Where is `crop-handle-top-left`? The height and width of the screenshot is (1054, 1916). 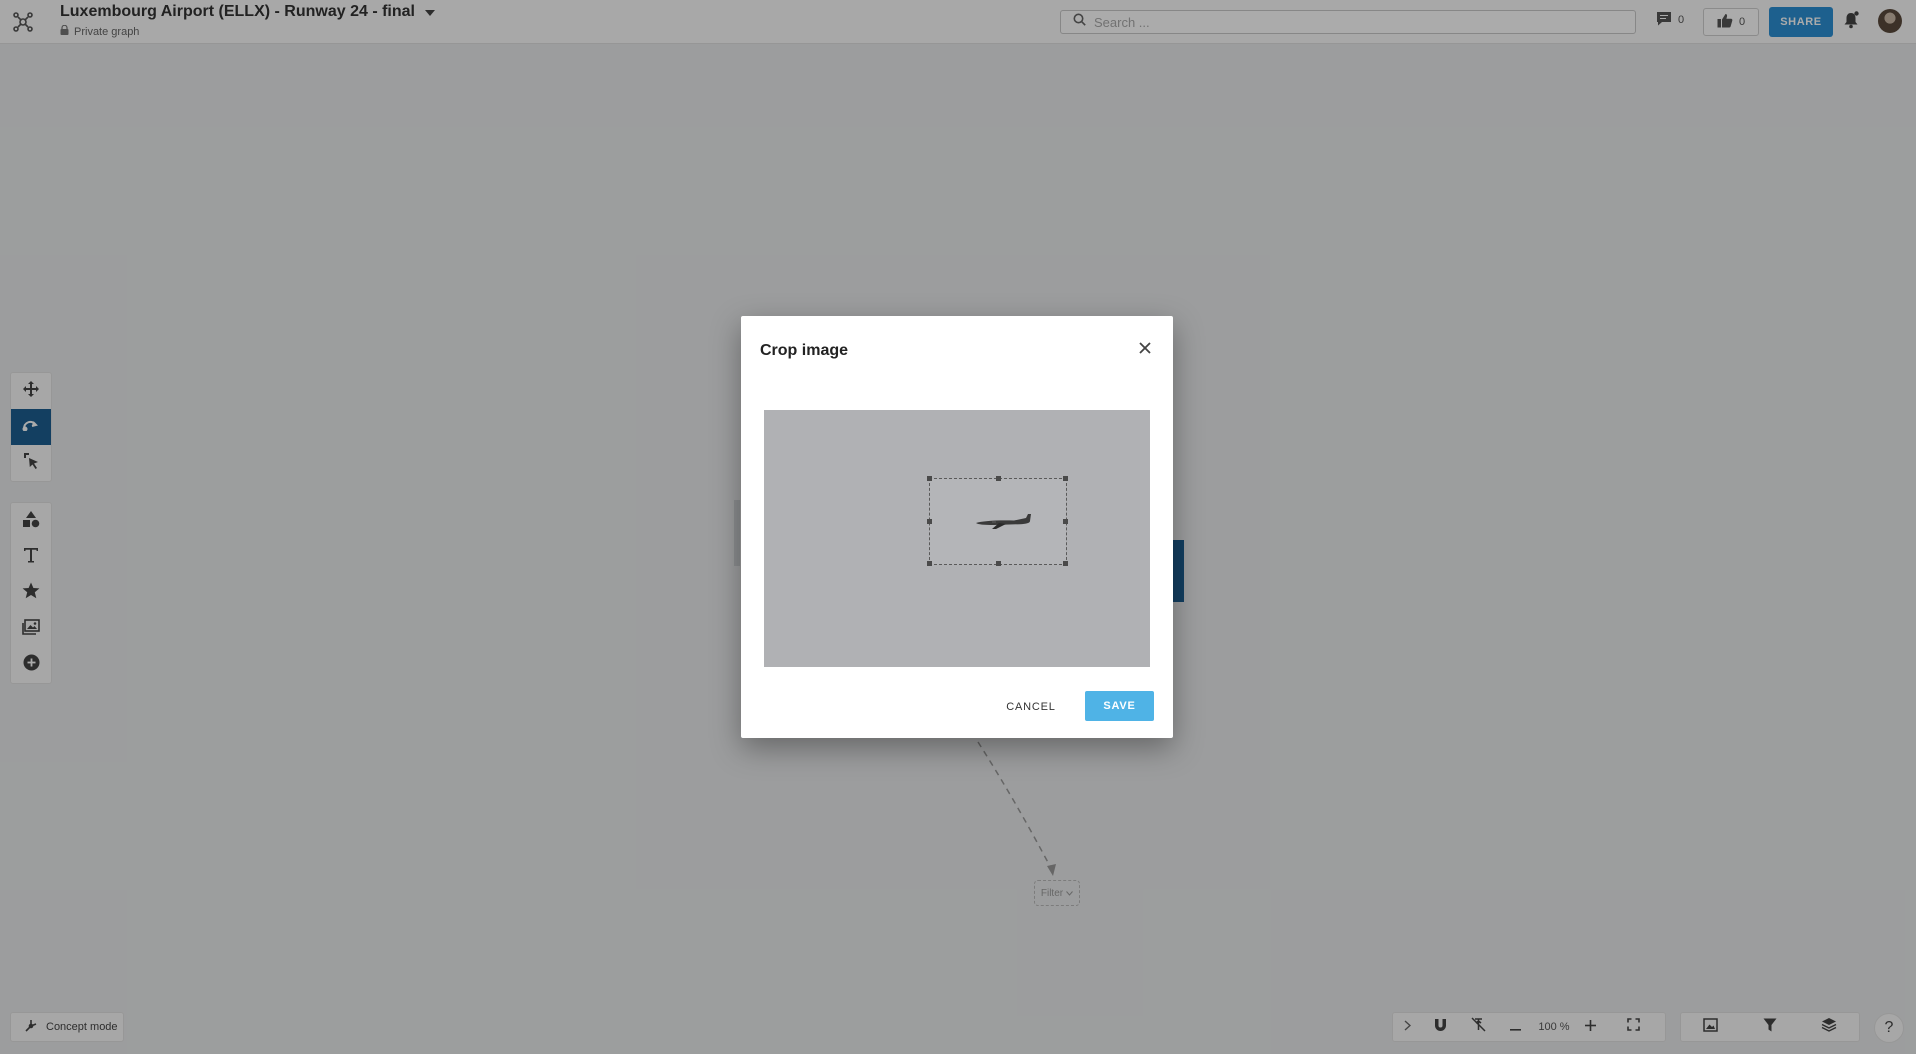 crop-handle-top-left is located at coordinates (929, 478).